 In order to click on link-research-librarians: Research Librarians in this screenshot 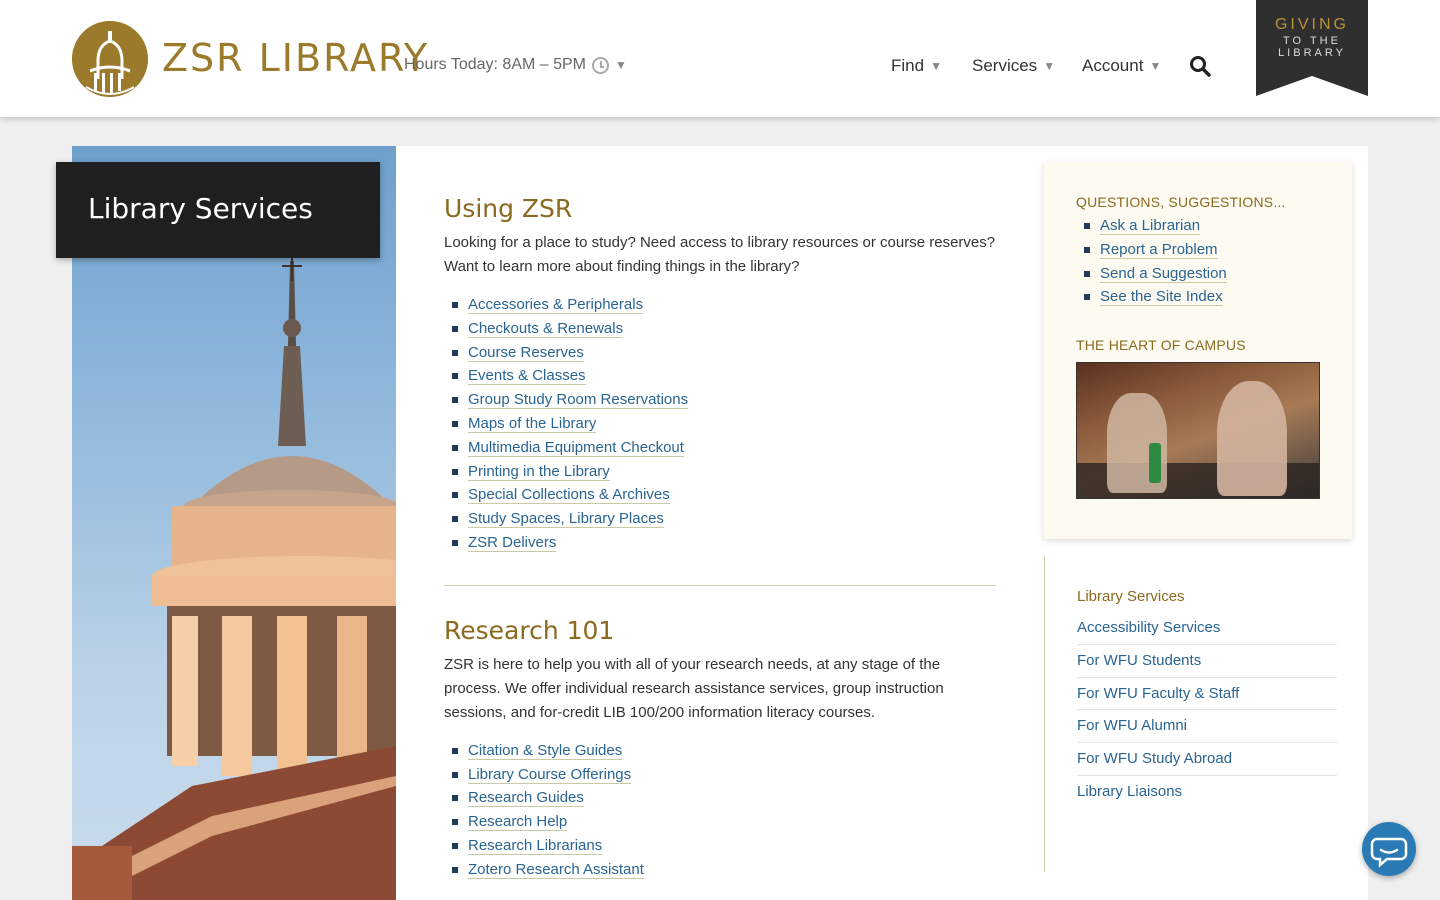, I will do `click(535, 845)`.